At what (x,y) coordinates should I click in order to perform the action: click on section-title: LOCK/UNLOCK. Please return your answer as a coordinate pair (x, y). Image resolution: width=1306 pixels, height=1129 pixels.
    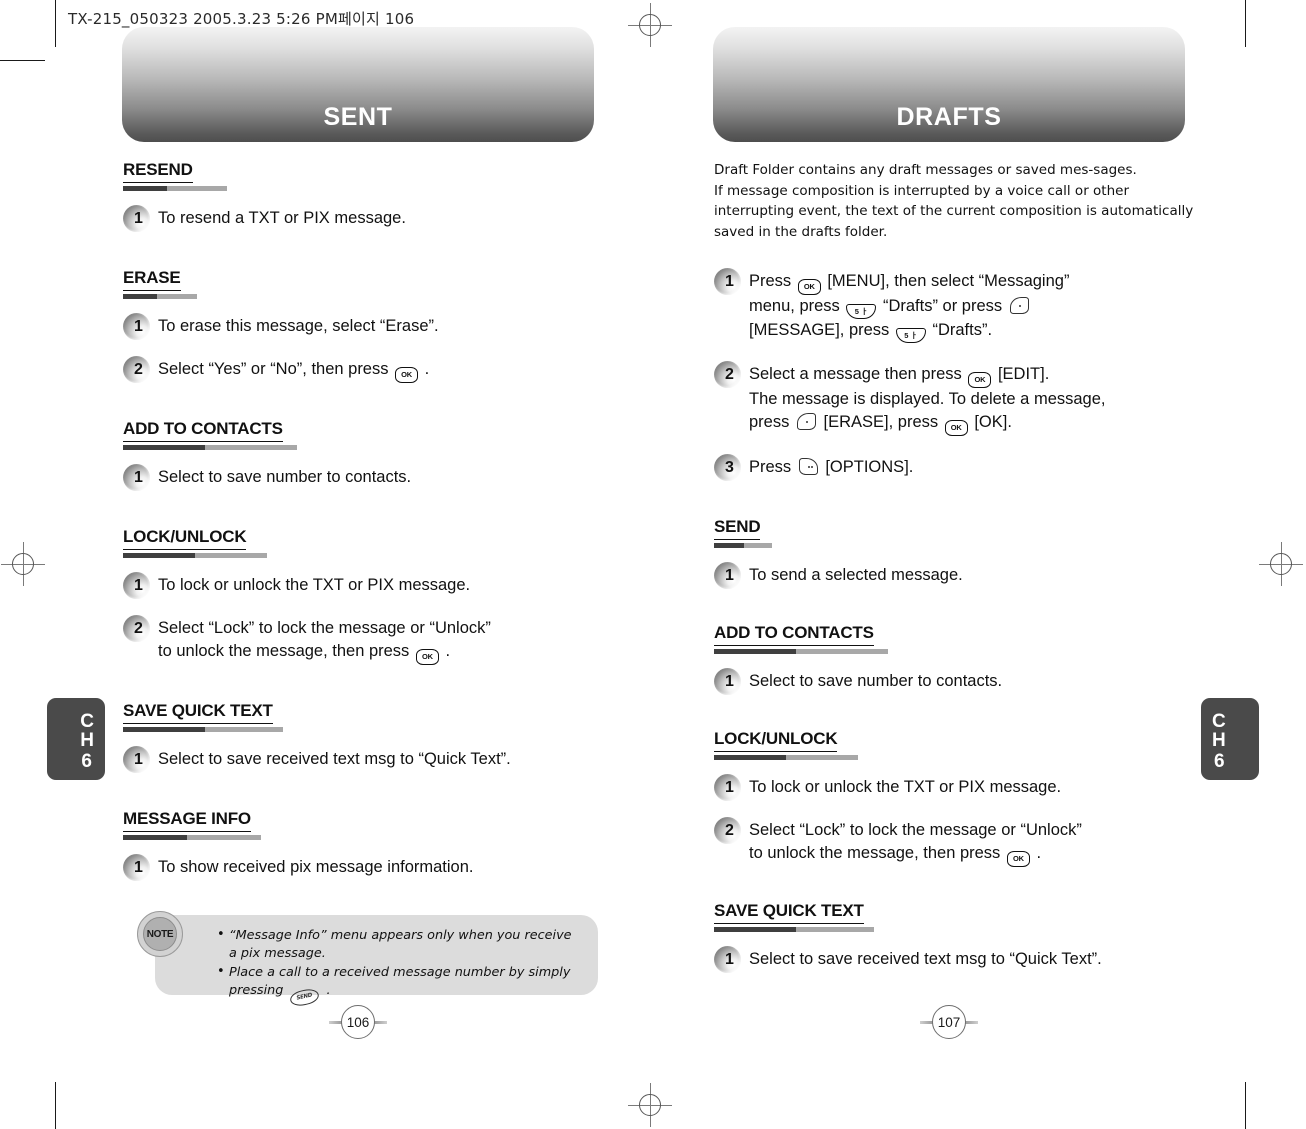
    Looking at the image, I should click on (185, 538).